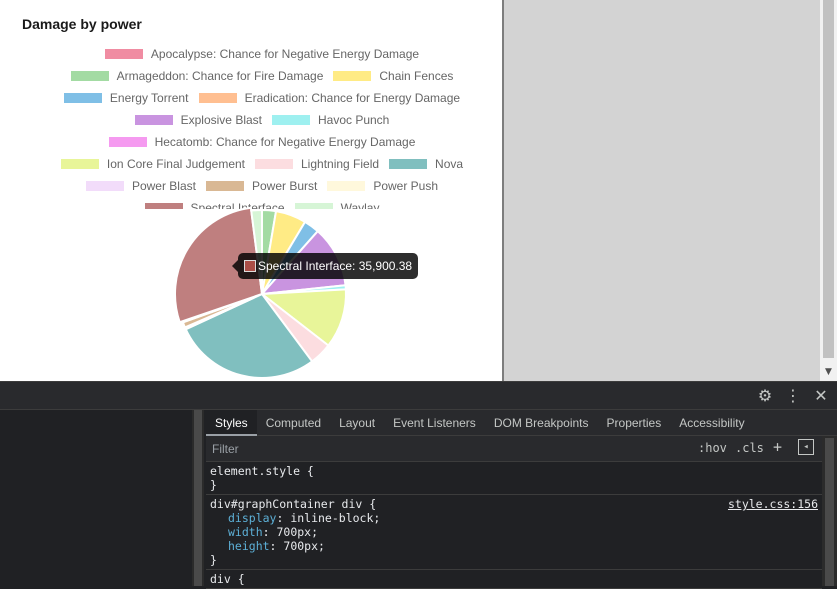  I want to click on legend-item: Lightning Field, so click(317, 164).